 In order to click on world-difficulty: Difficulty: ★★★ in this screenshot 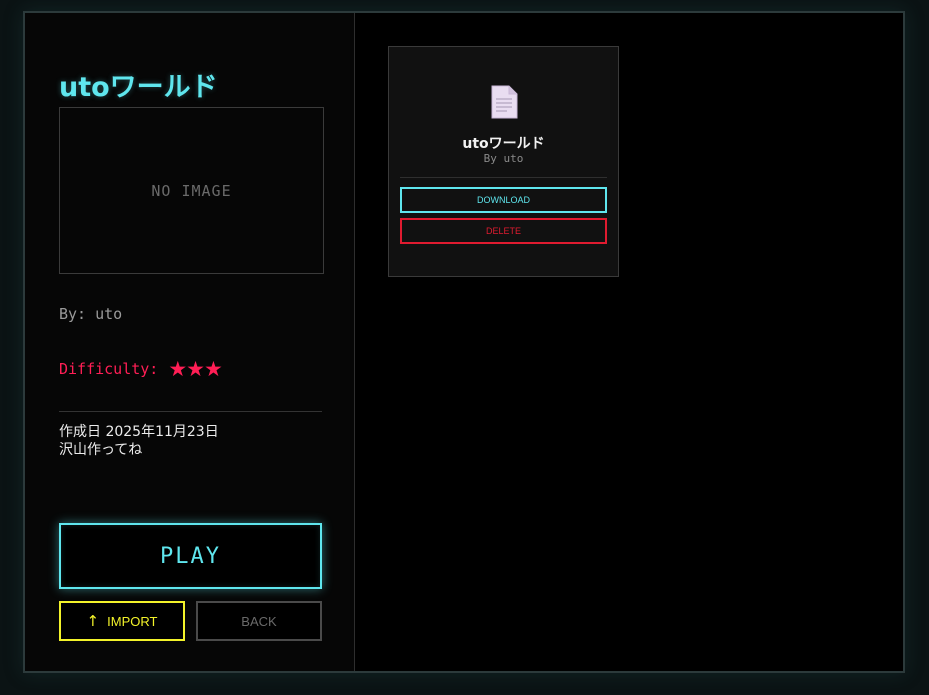, I will do `click(141, 369)`.